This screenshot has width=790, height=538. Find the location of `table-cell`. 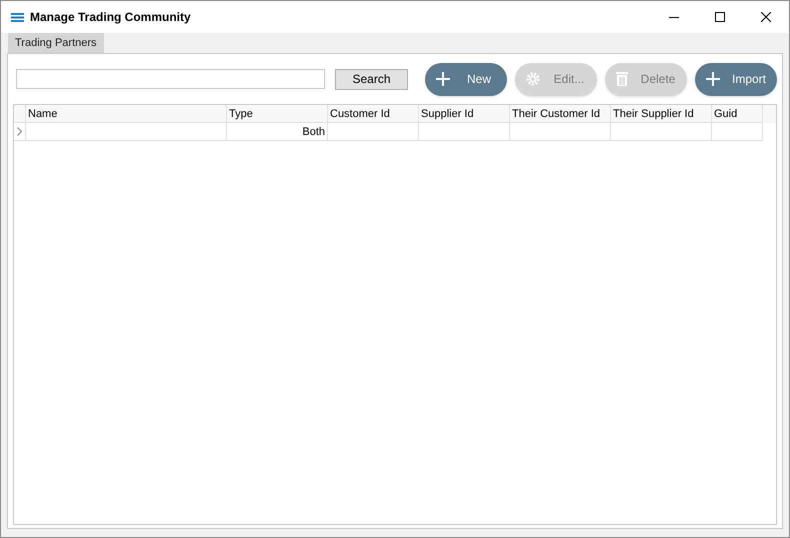

table-cell is located at coordinates (737, 132).